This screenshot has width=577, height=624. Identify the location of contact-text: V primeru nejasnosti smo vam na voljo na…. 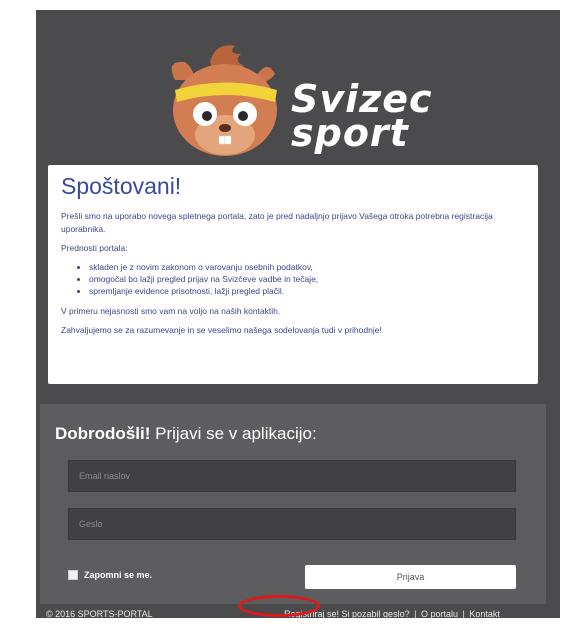
(171, 311).